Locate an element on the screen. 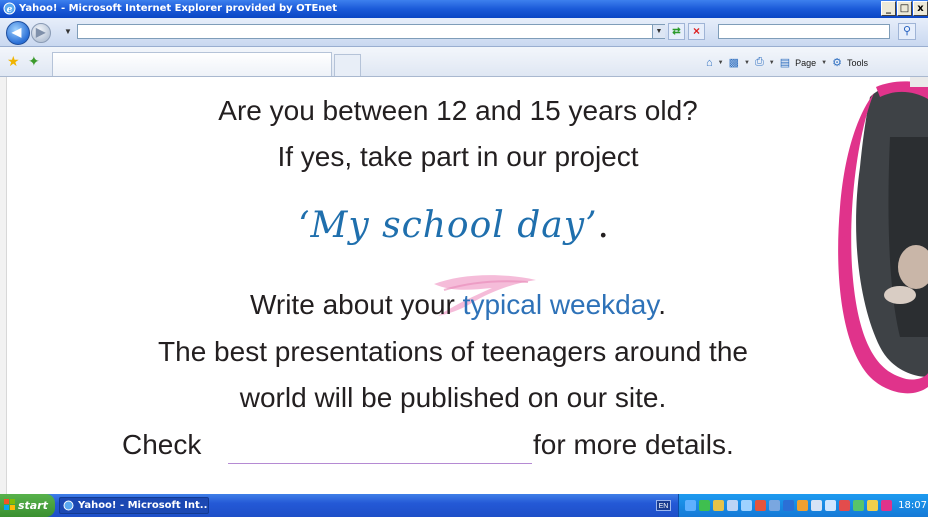 This screenshot has width=928, height=517. windows-flag-icon is located at coordinates (9, 504).